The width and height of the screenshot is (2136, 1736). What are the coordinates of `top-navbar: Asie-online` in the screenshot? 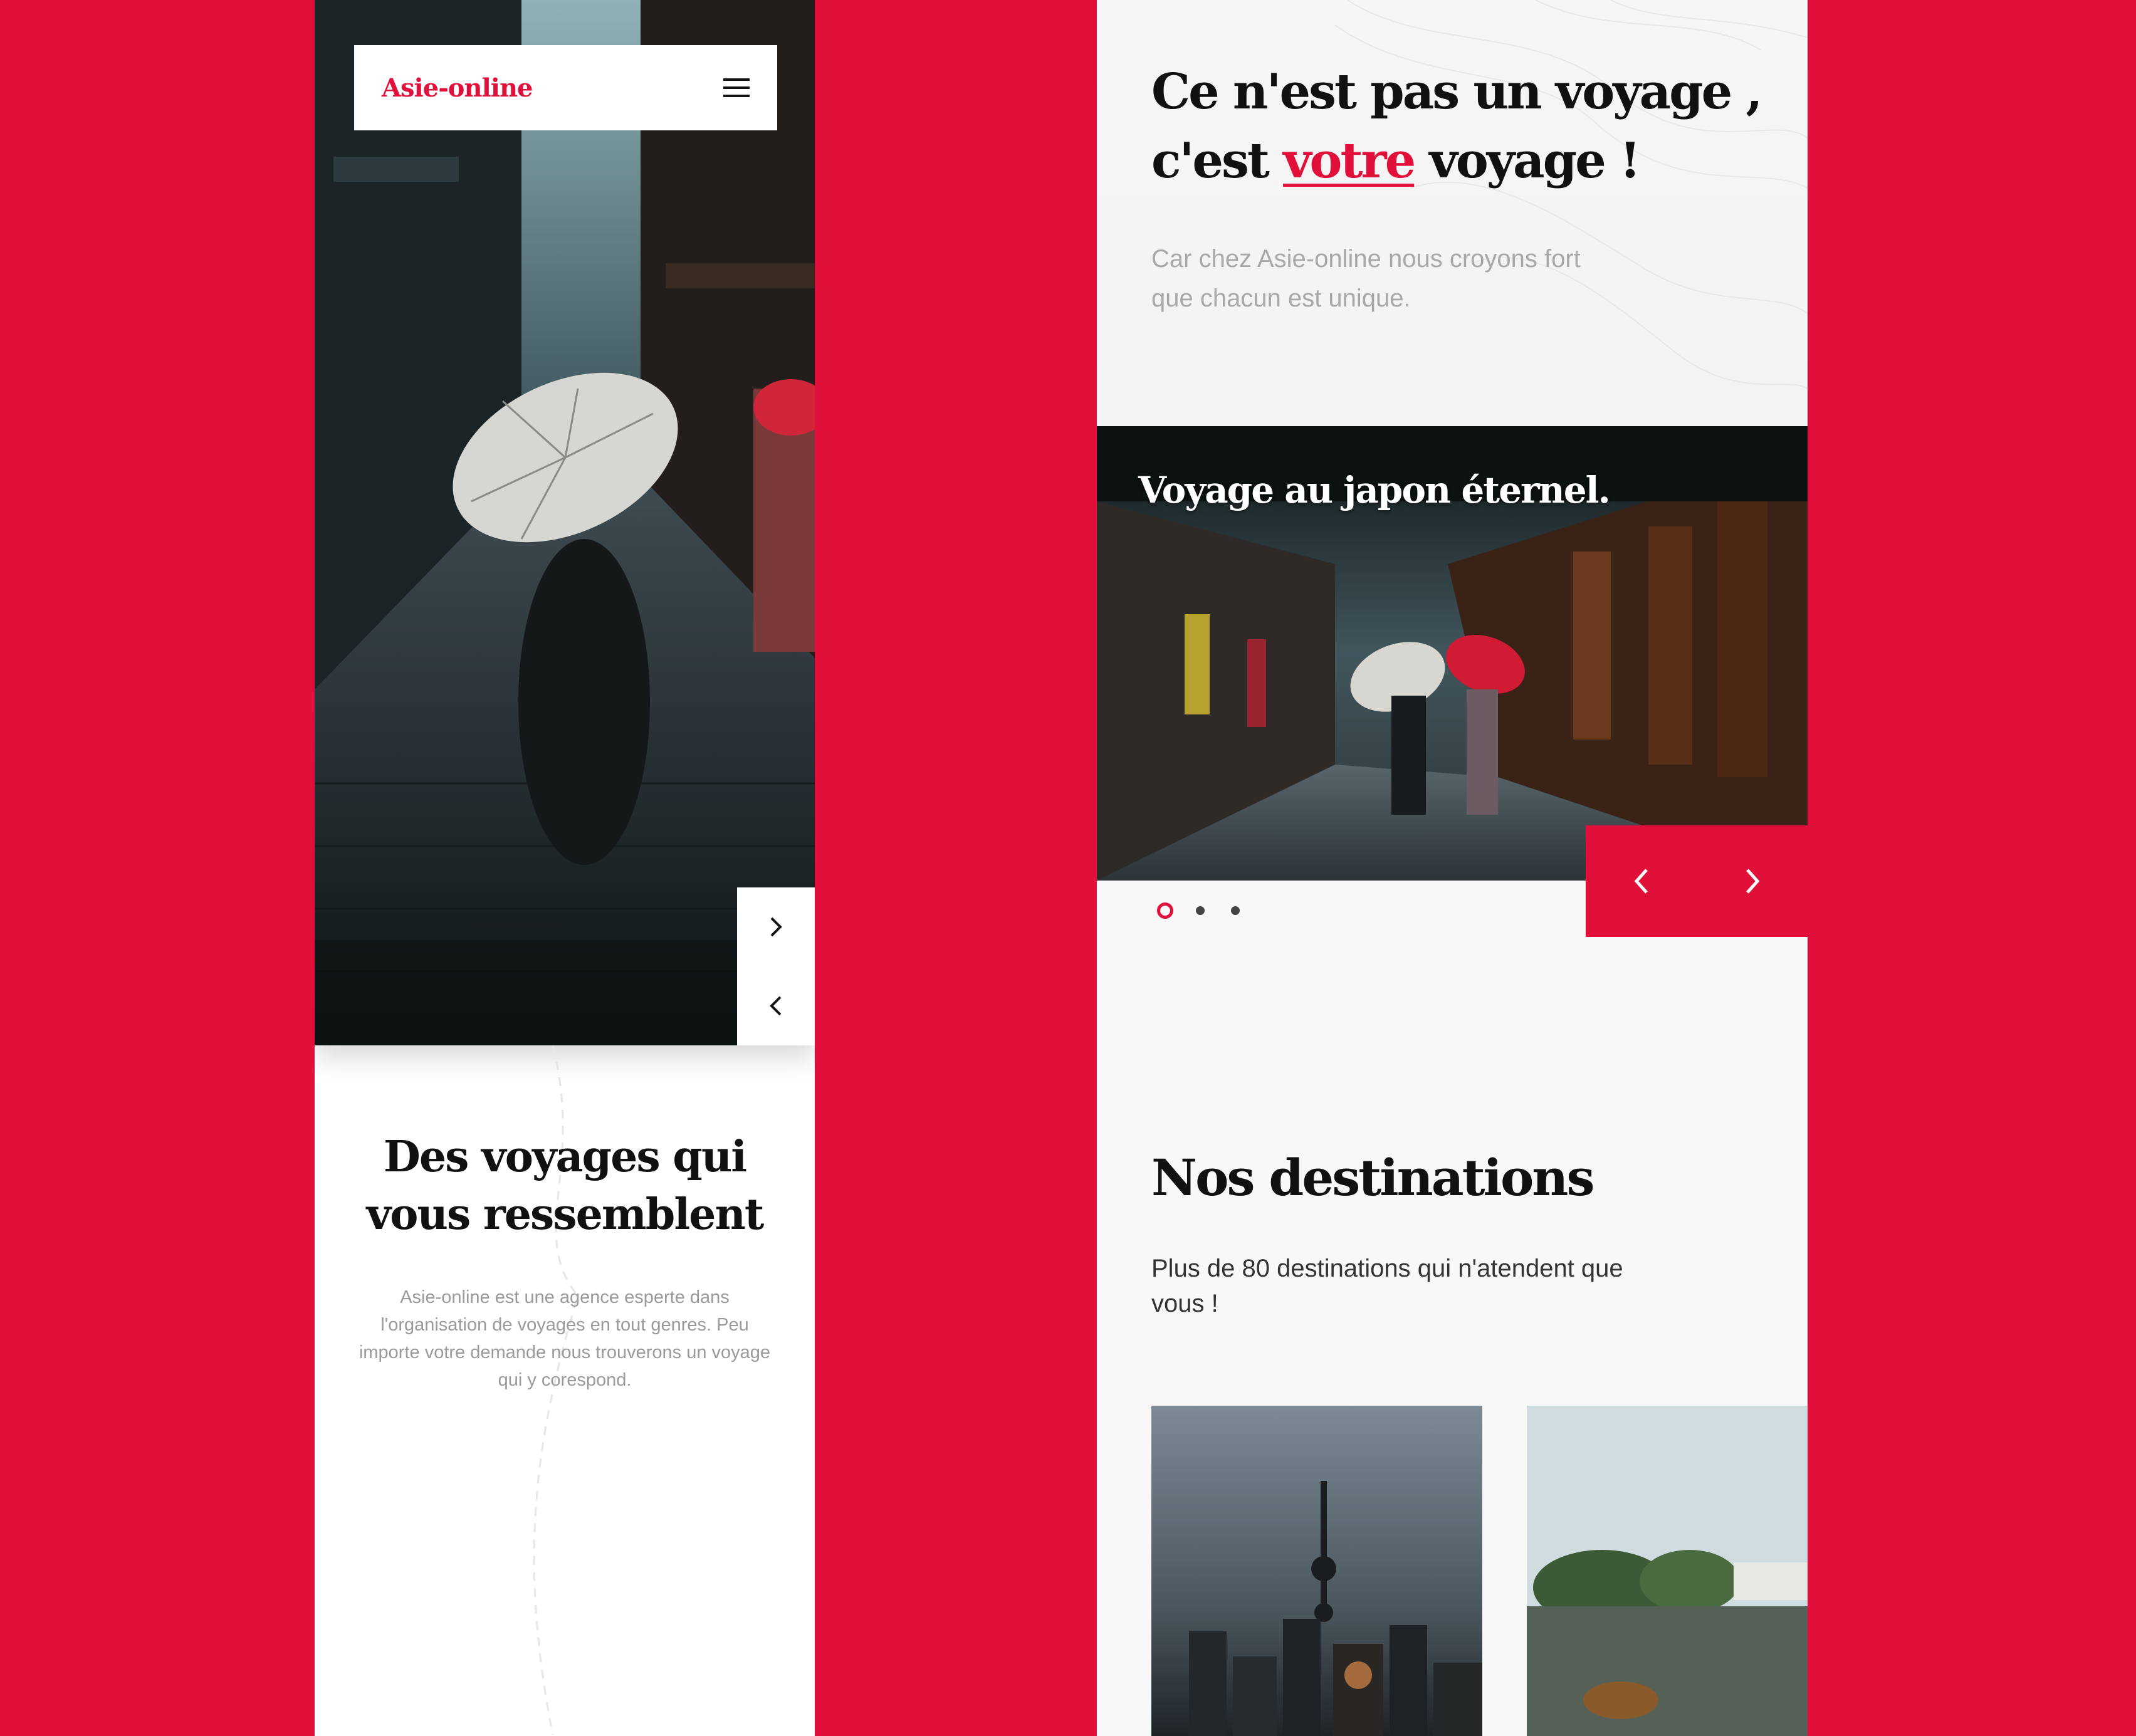 It's located at (565, 88).